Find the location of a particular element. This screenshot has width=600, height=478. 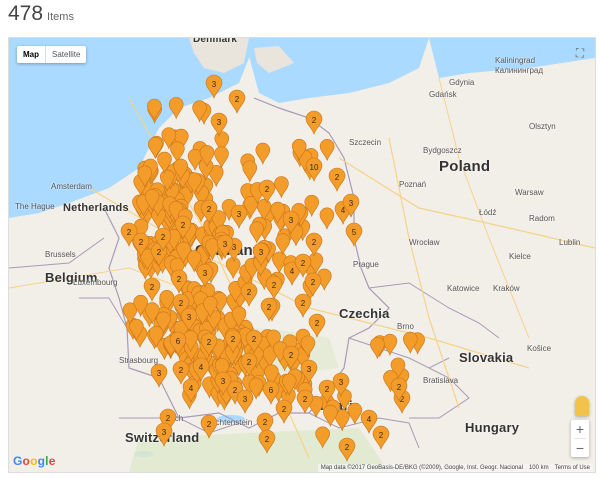

map-type-satellite-button: Satellite is located at coordinates (66, 54).